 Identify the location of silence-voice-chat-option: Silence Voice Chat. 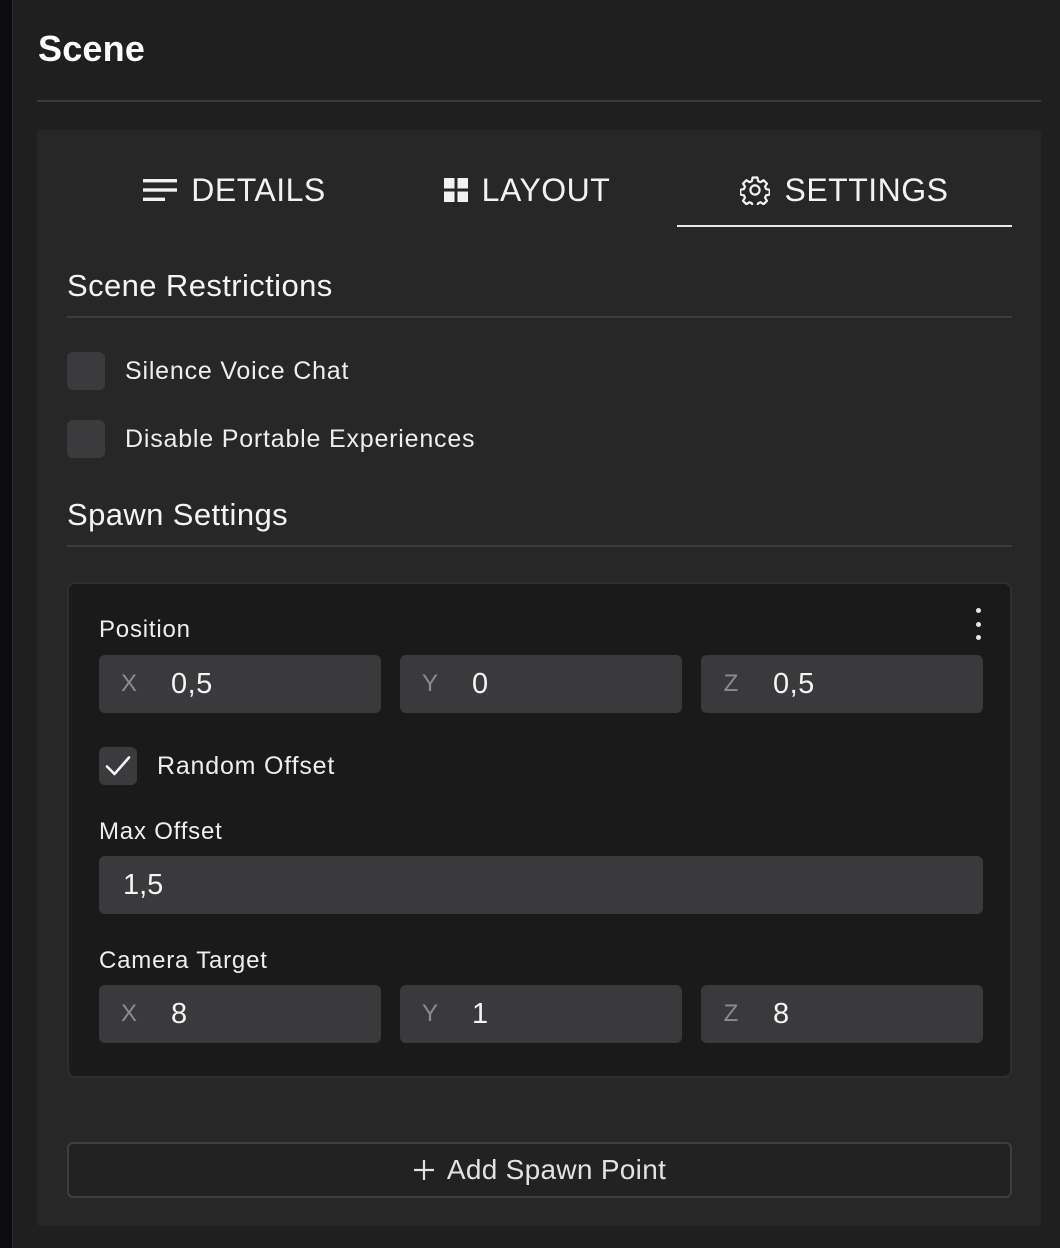
(208, 371).